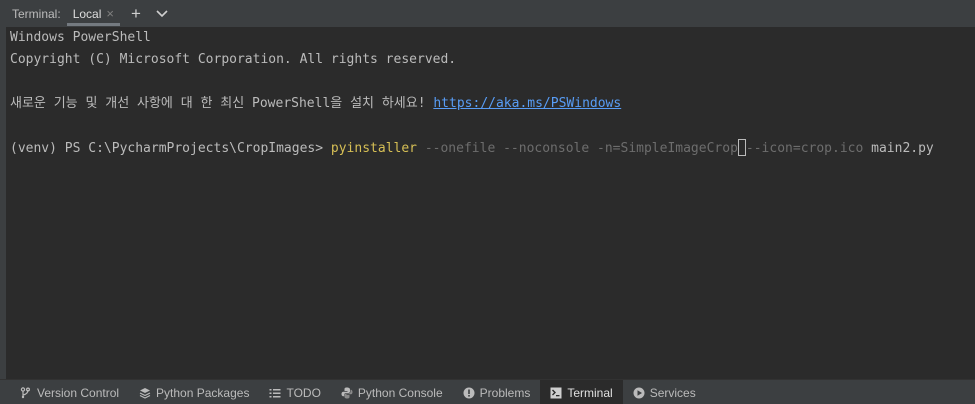  I want to click on tool-python-packages: Python Packages, so click(194, 392).